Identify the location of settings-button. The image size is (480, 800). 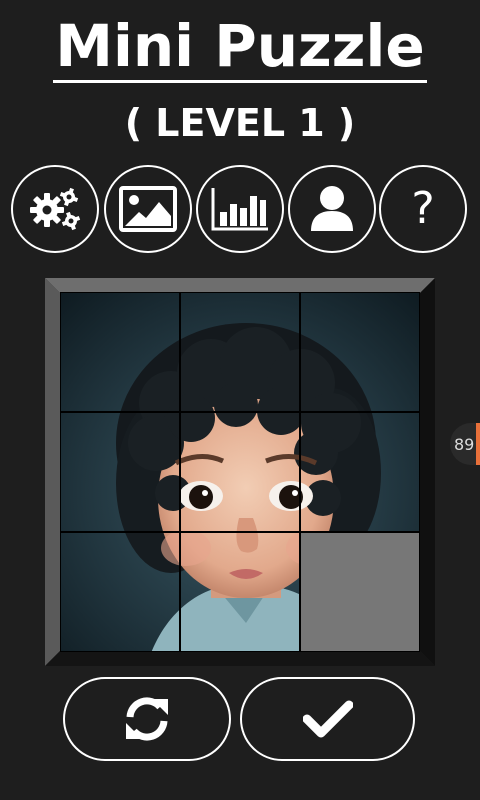
(55, 209).